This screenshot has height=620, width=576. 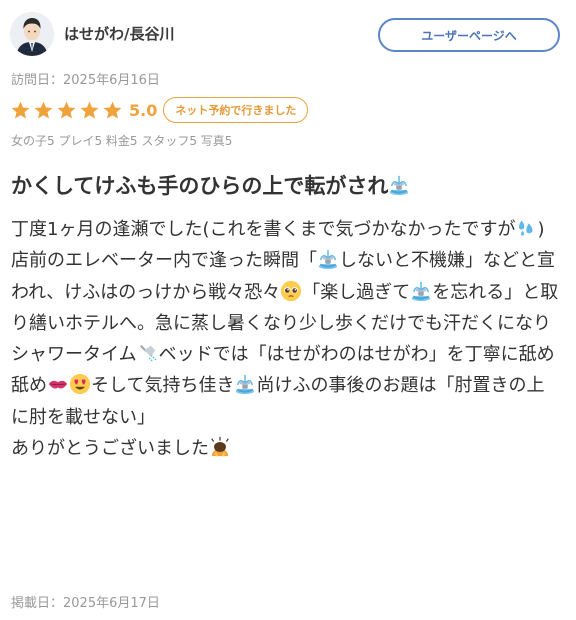 I want to click on posted-date: 掲載日：2025年6月17日, so click(x=85, y=603).